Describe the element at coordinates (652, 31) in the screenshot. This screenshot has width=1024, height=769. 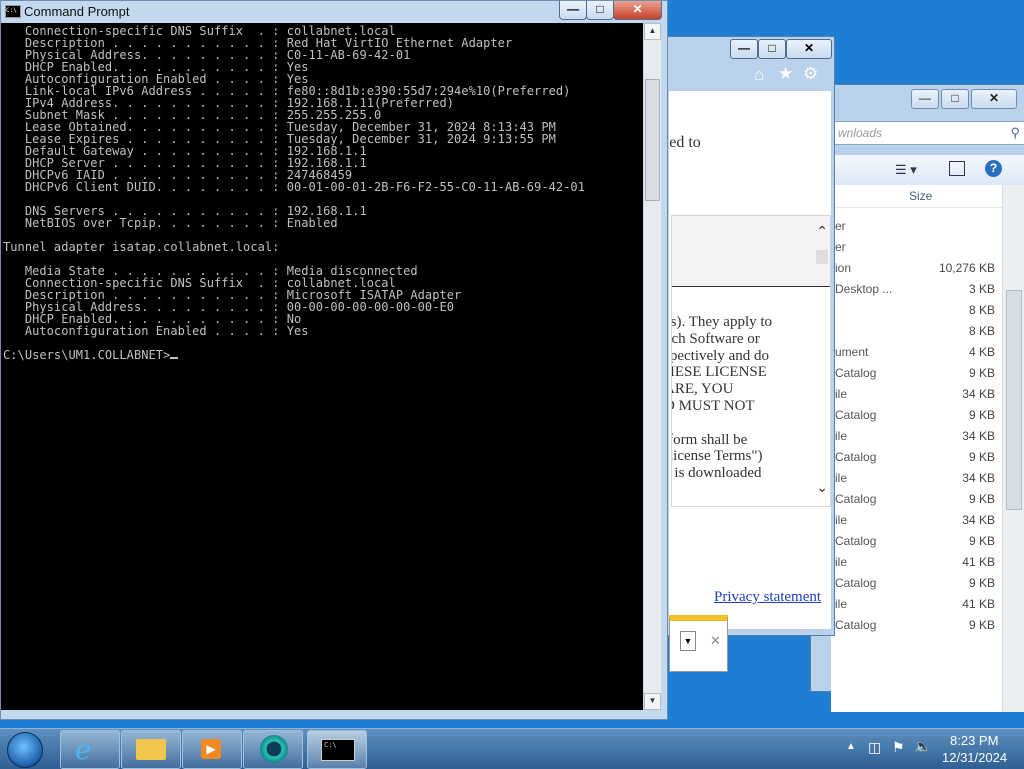
I see `scroll-up-arrow-icon: ▲` at that location.